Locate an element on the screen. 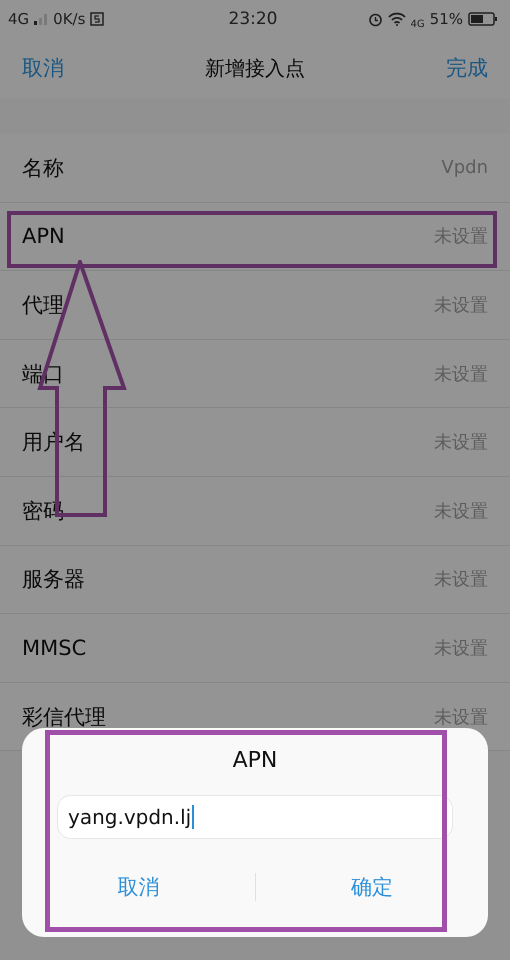 The height and width of the screenshot is (960, 510). wifi-icon is located at coordinates (397, 19).